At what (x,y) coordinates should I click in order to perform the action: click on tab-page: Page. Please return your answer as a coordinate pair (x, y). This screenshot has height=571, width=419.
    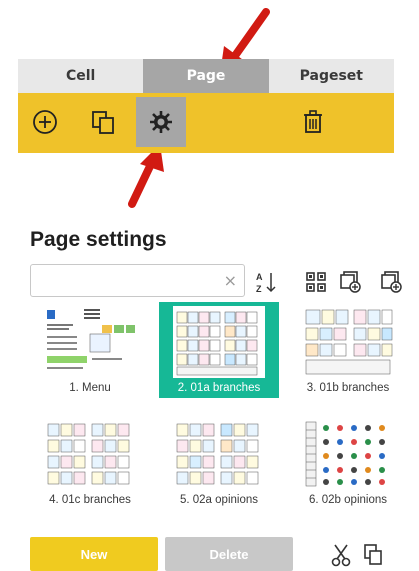
    Looking at the image, I should click on (206, 76).